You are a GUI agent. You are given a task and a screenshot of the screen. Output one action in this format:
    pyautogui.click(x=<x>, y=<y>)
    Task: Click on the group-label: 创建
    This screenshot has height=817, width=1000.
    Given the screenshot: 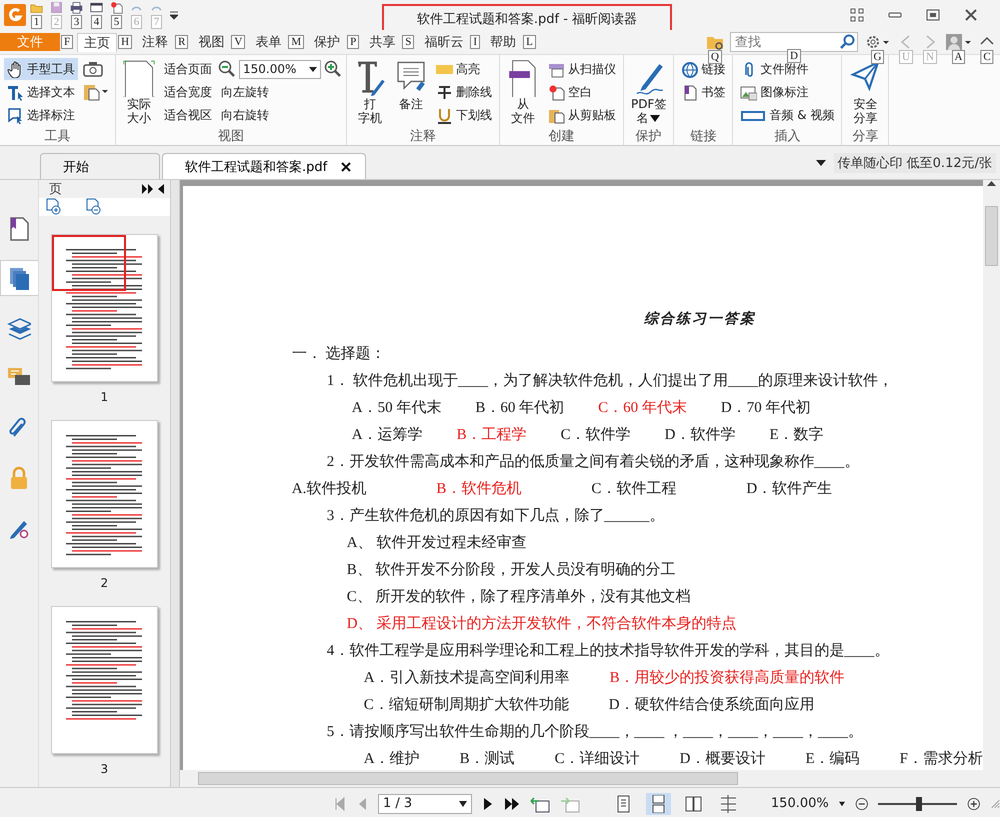 What is the action you would take?
    pyautogui.click(x=562, y=136)
    